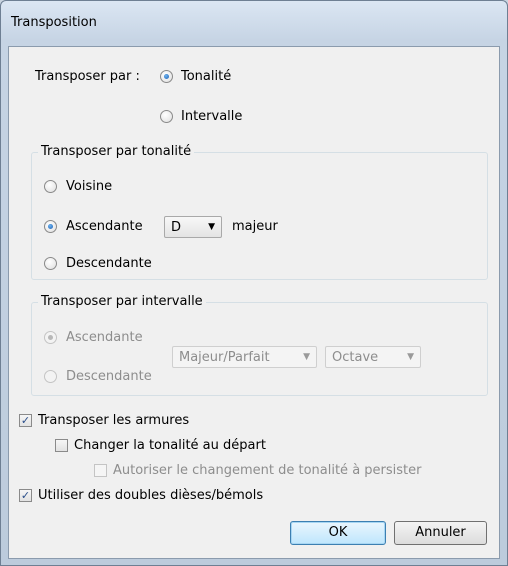 This screenshot has width=508, height=566. I want to click on checkbox-double-sharps-flats: ✓, so click(25, 495).